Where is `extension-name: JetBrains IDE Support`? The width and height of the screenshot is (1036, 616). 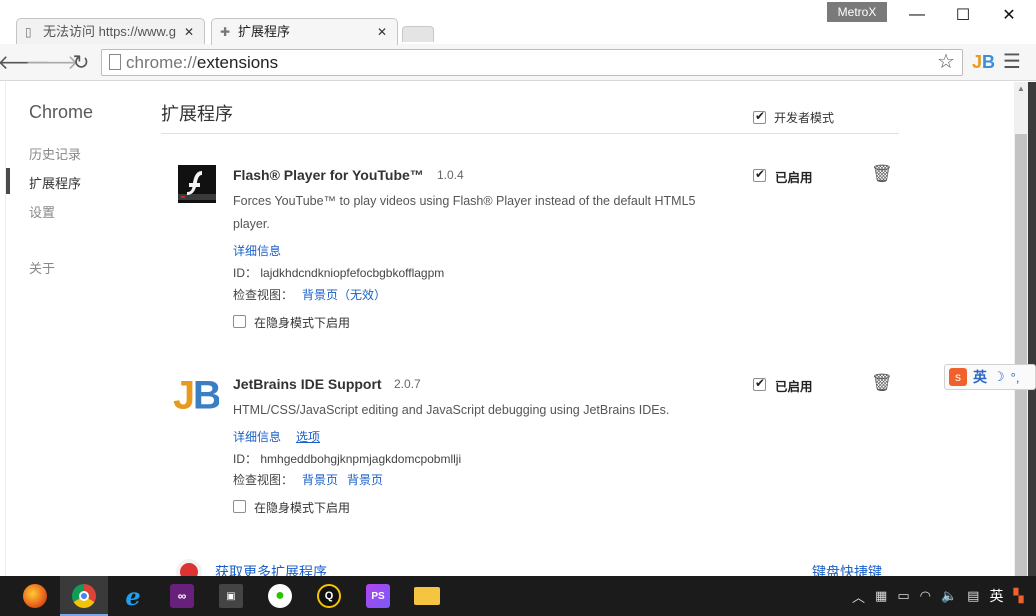 extension-name: JetBrains IDE Support is located at coordinates (307, 384).